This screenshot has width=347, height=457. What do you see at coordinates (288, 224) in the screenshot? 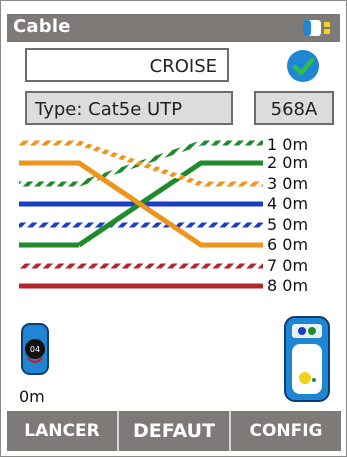
I see `wire-label: 5 0m` at bounding box center [288, 224].